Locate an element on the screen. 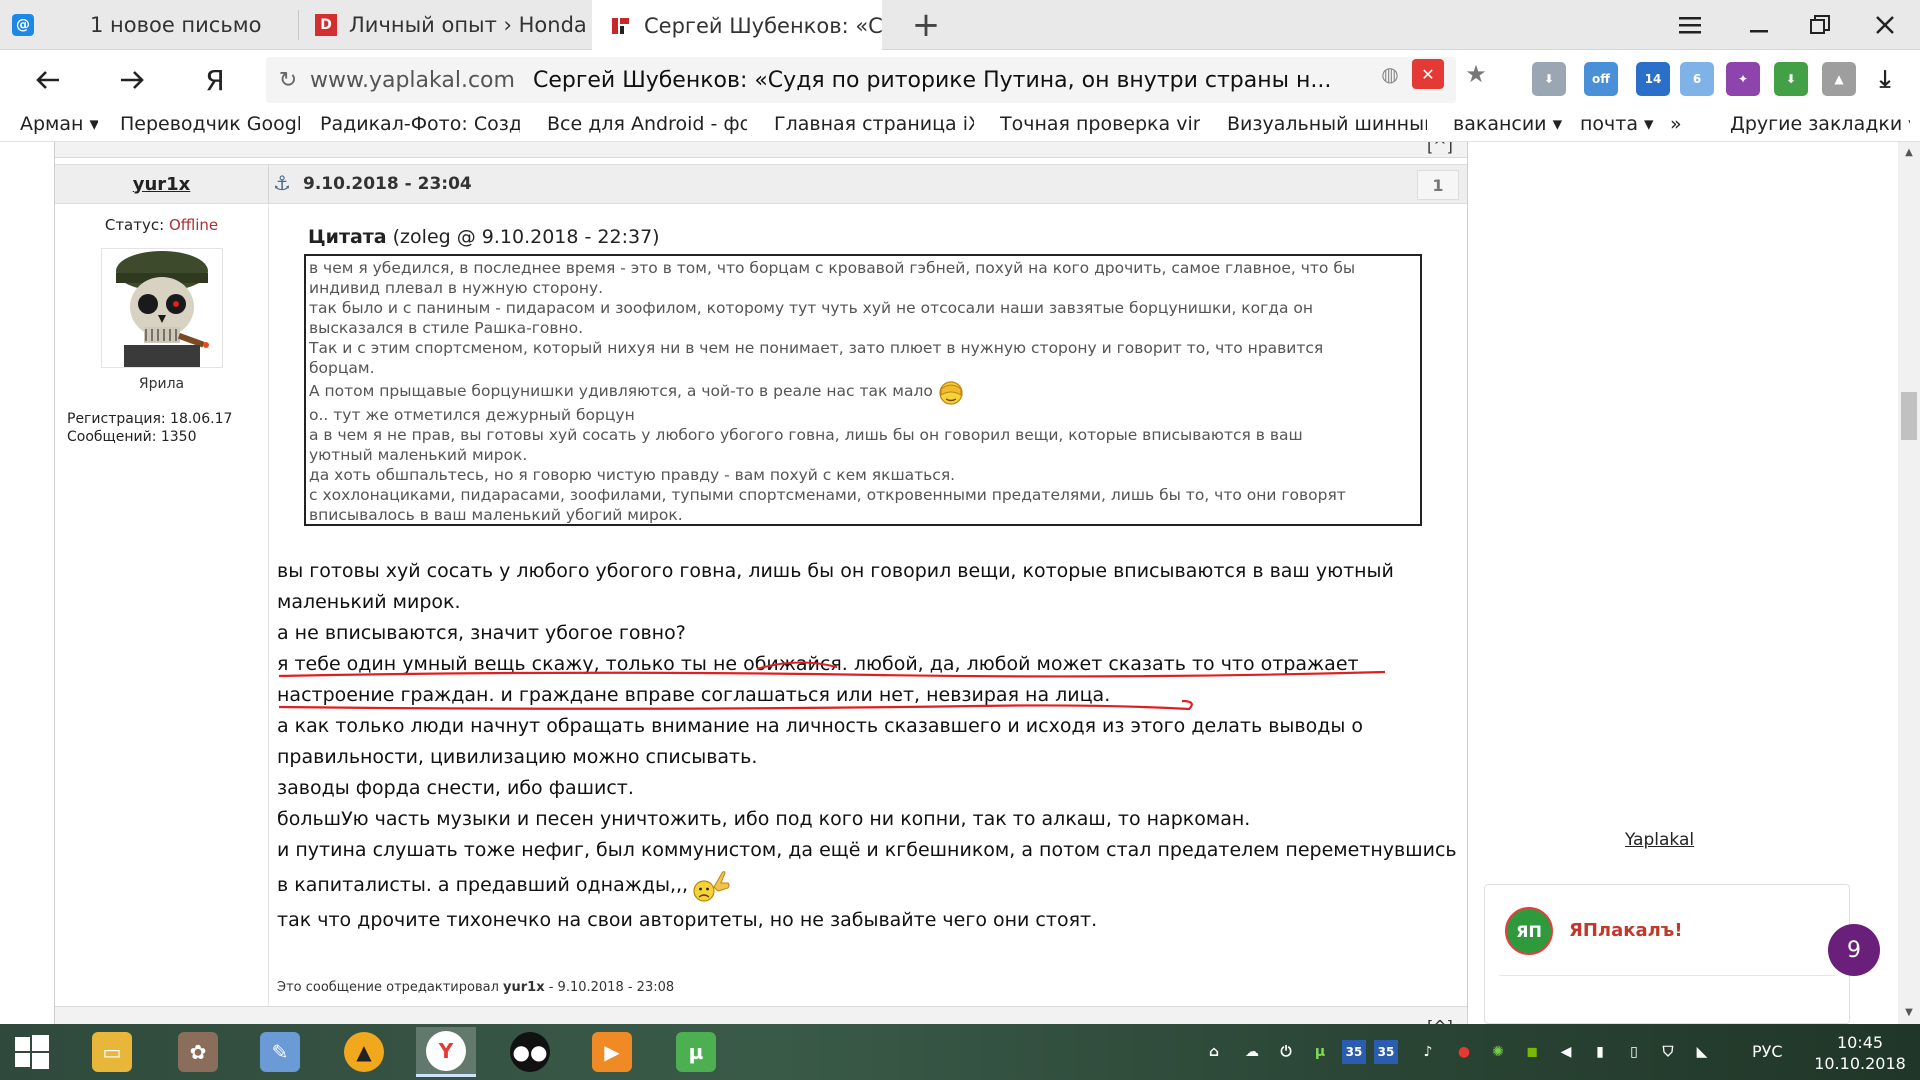 The width and height of the screenshot is (1920, 1080). bookmark-tire: Визуальный шинный к is located at coordinates (1327, 126).